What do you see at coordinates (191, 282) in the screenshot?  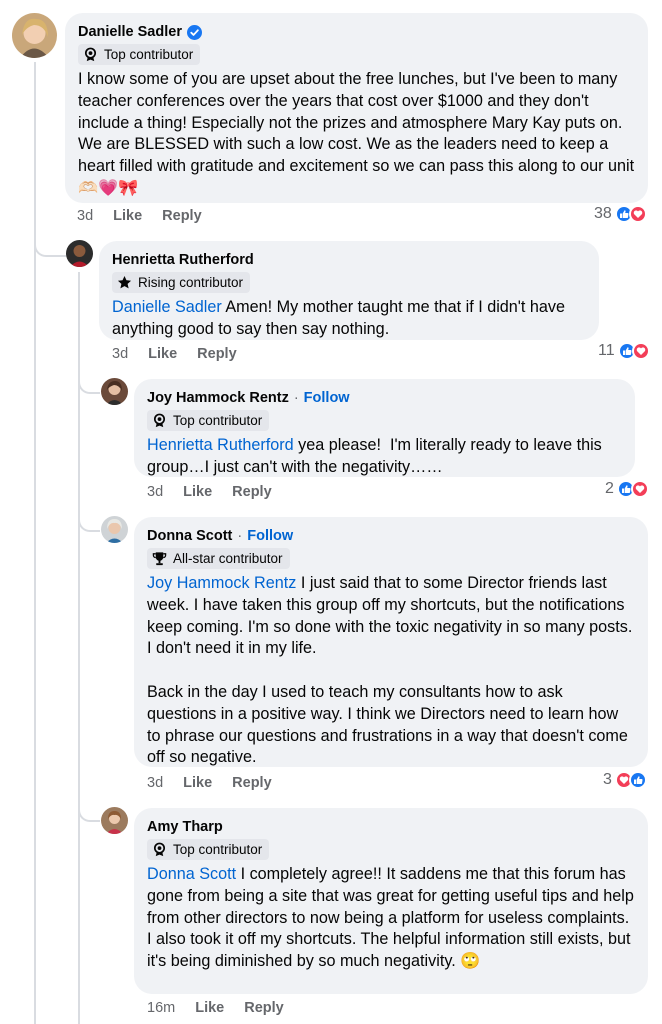 I see `badge-label: Rising contributor` at bounding box center [191, 282].